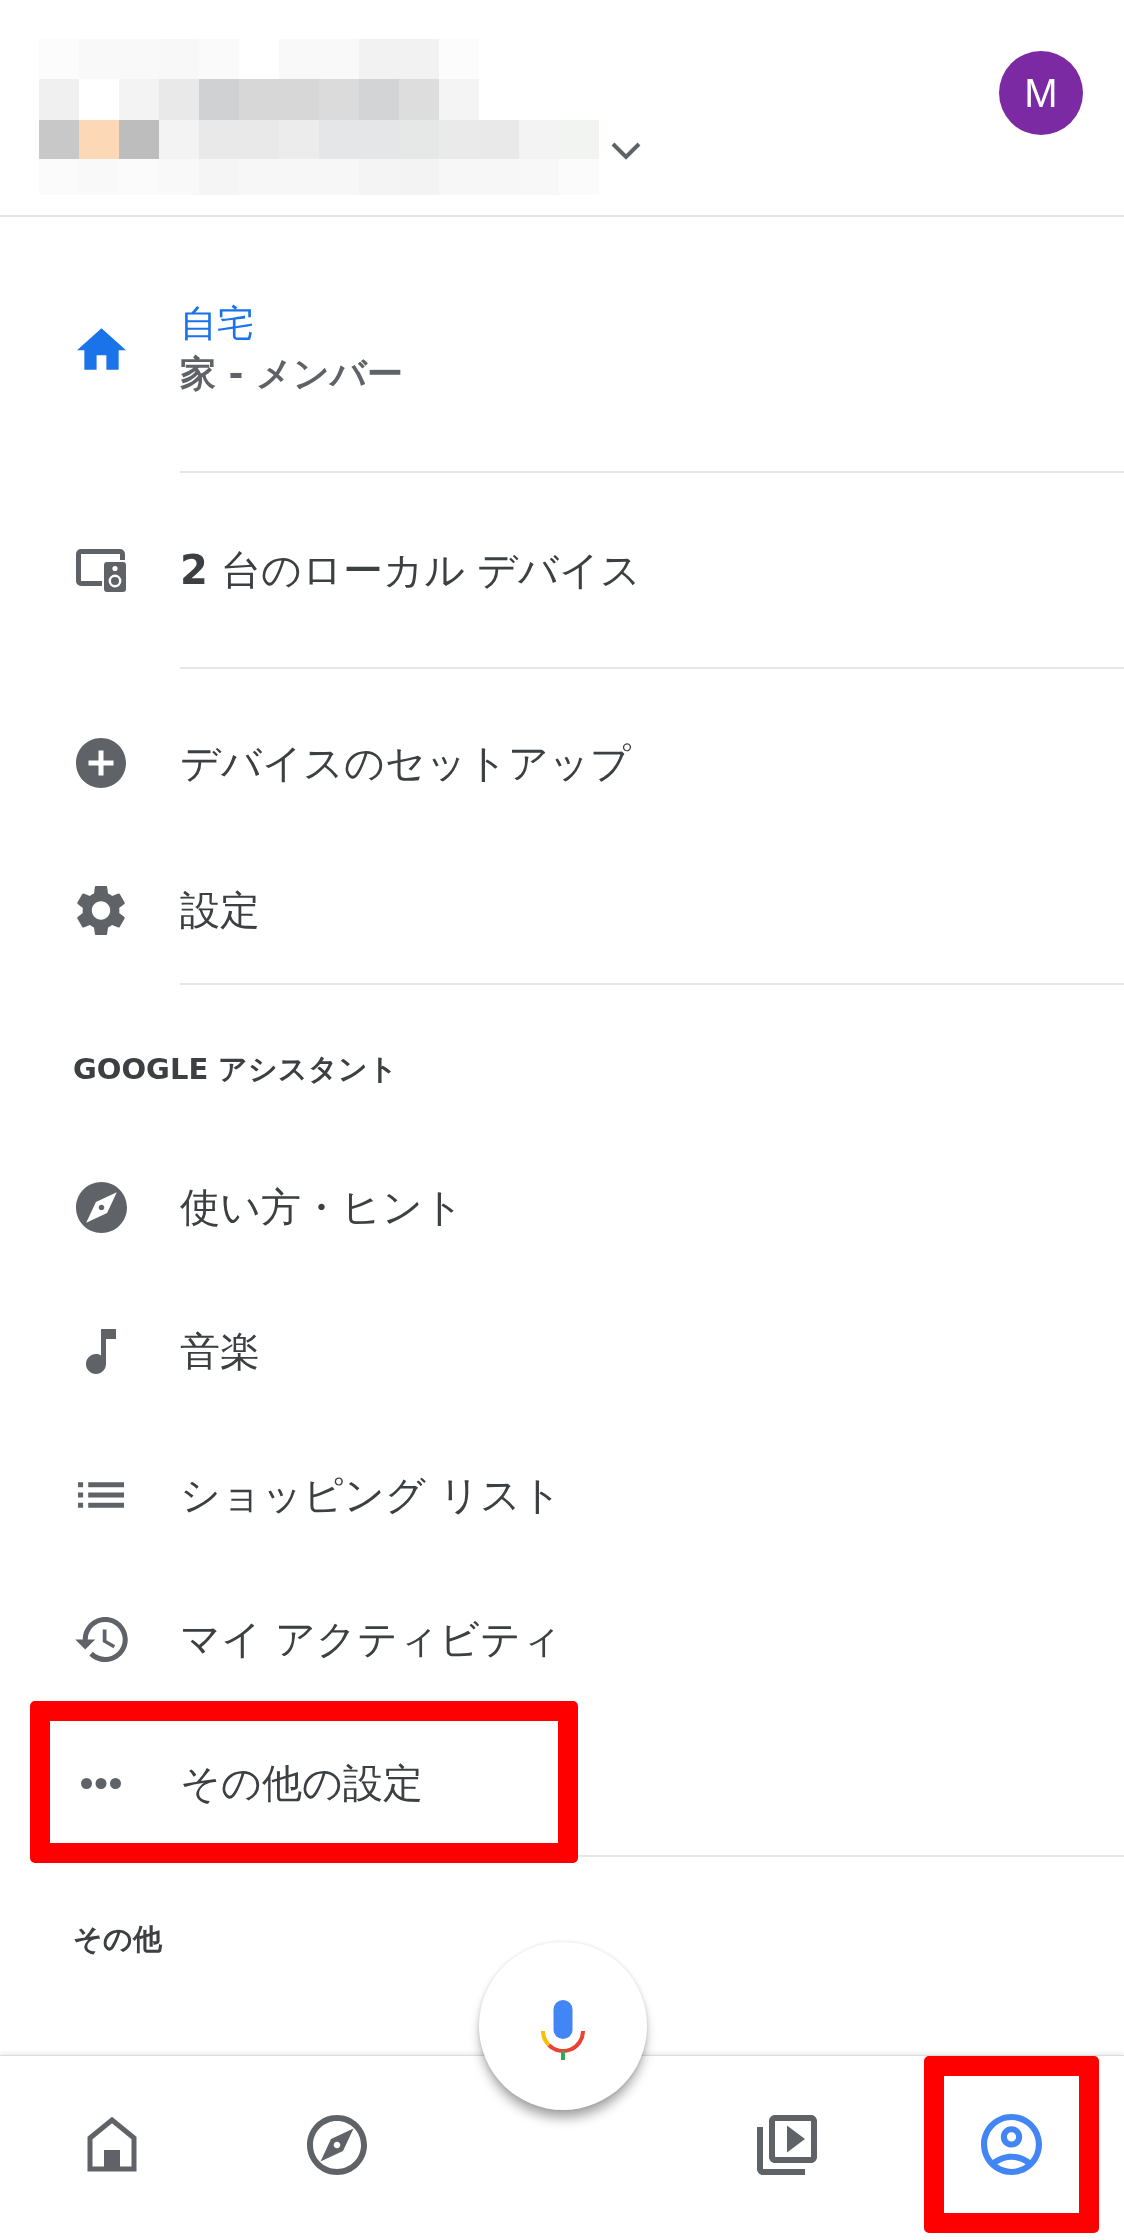  I want to click on menu-item: マイ アクティビティ, so click(562, 1639).